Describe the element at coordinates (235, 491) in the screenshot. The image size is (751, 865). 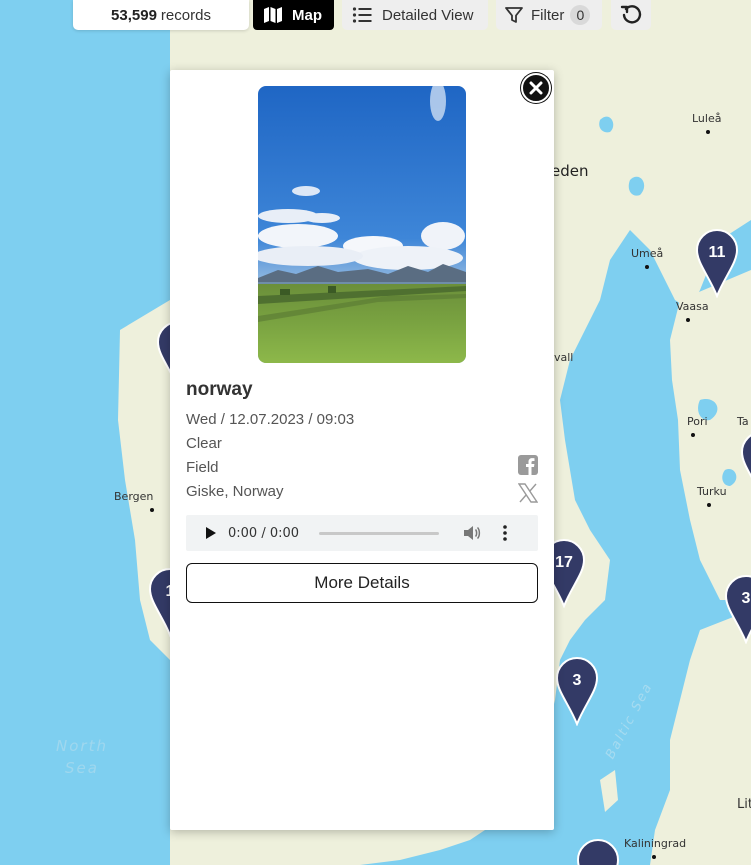
I see `record-location: Giske, Norway` at that location.